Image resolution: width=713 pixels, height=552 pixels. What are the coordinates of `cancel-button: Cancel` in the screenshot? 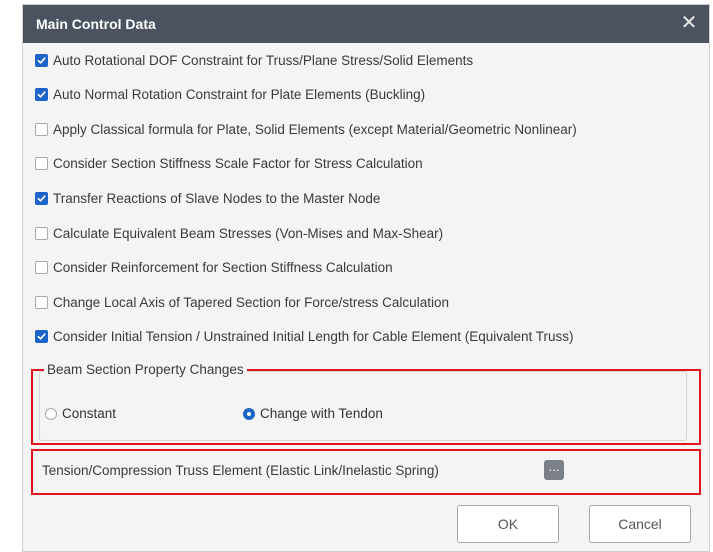 It's located at (640, 524).